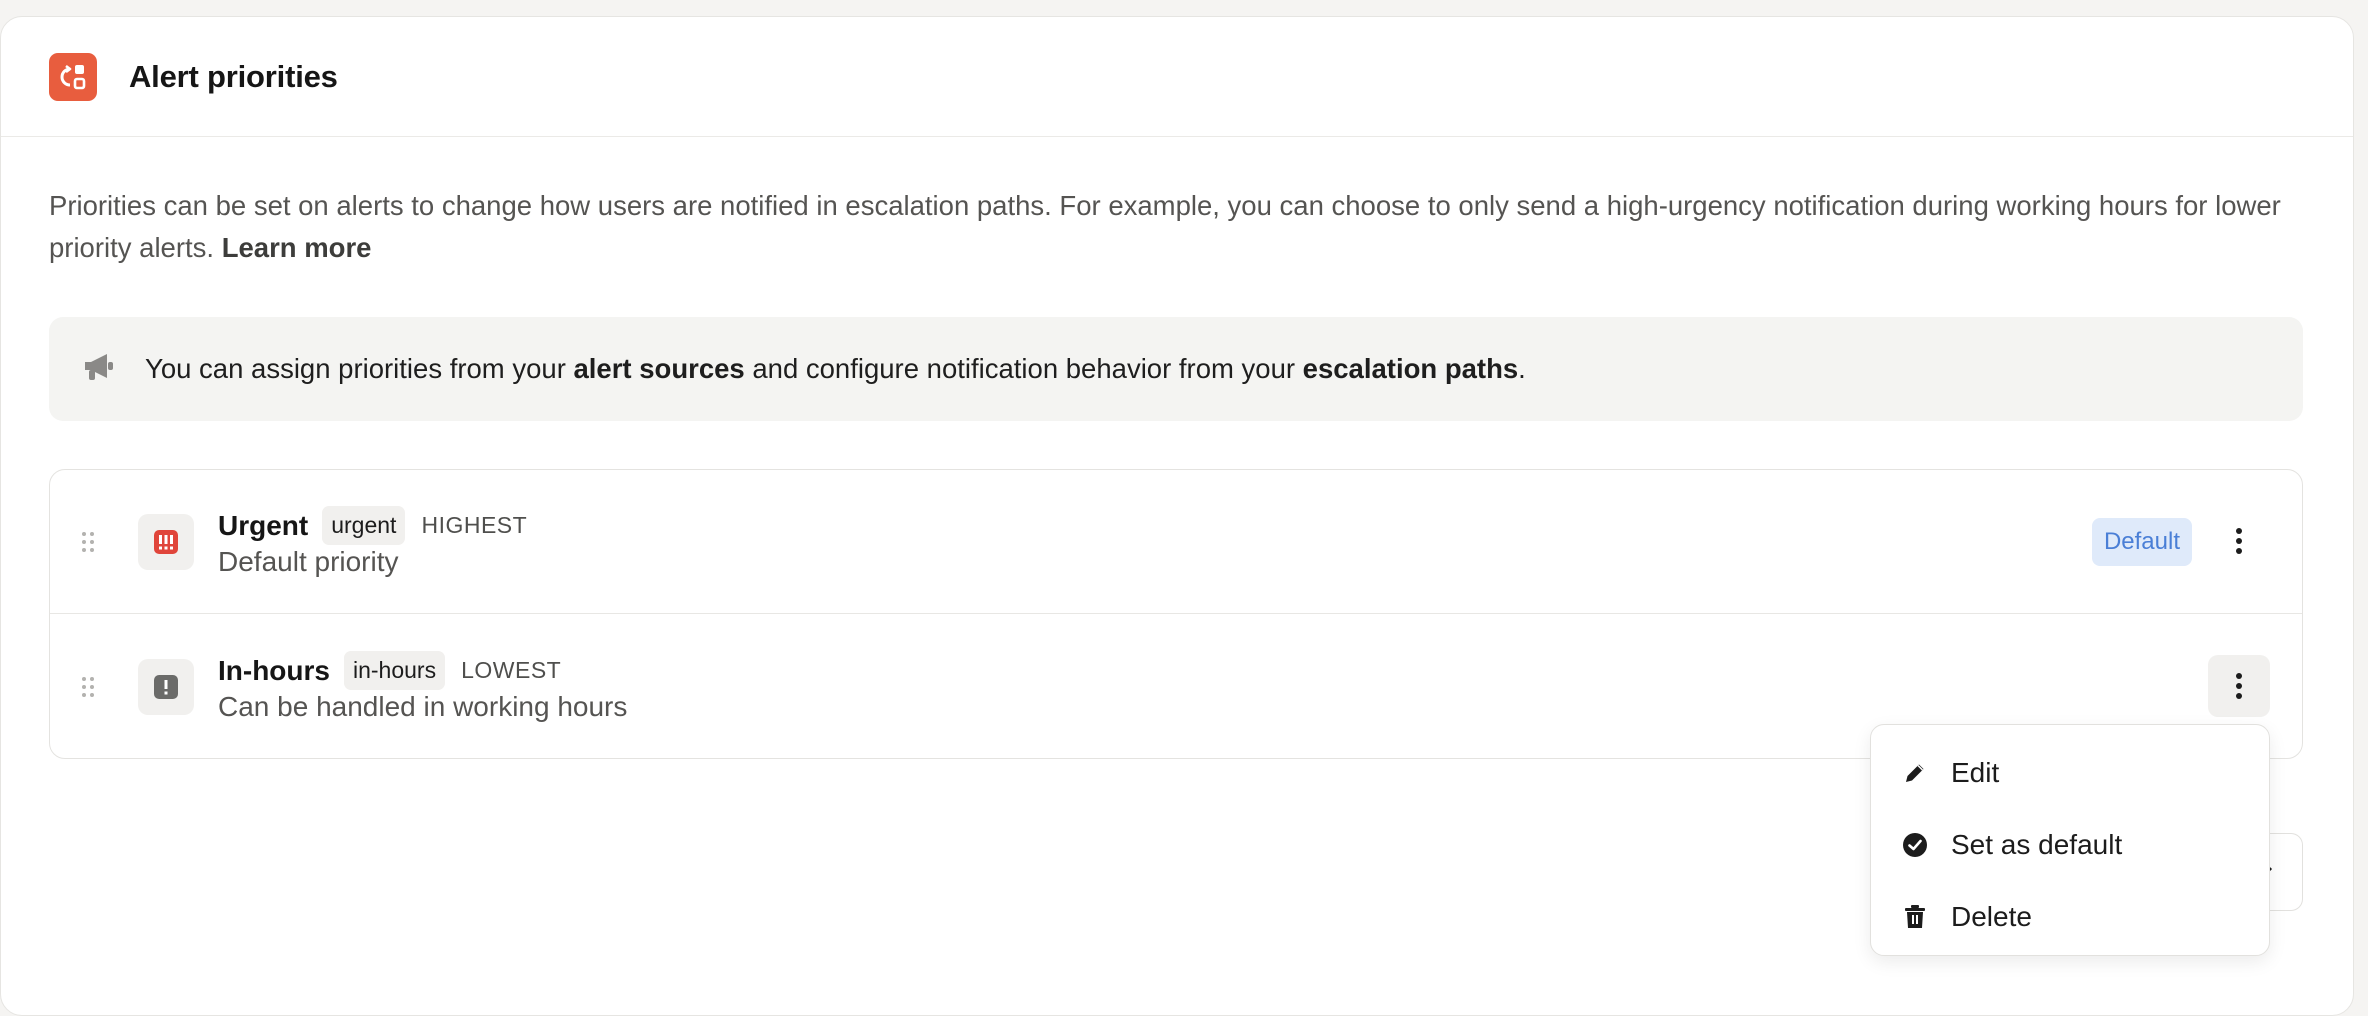  I want to click on check-circle-icon, so click(1915, 845).